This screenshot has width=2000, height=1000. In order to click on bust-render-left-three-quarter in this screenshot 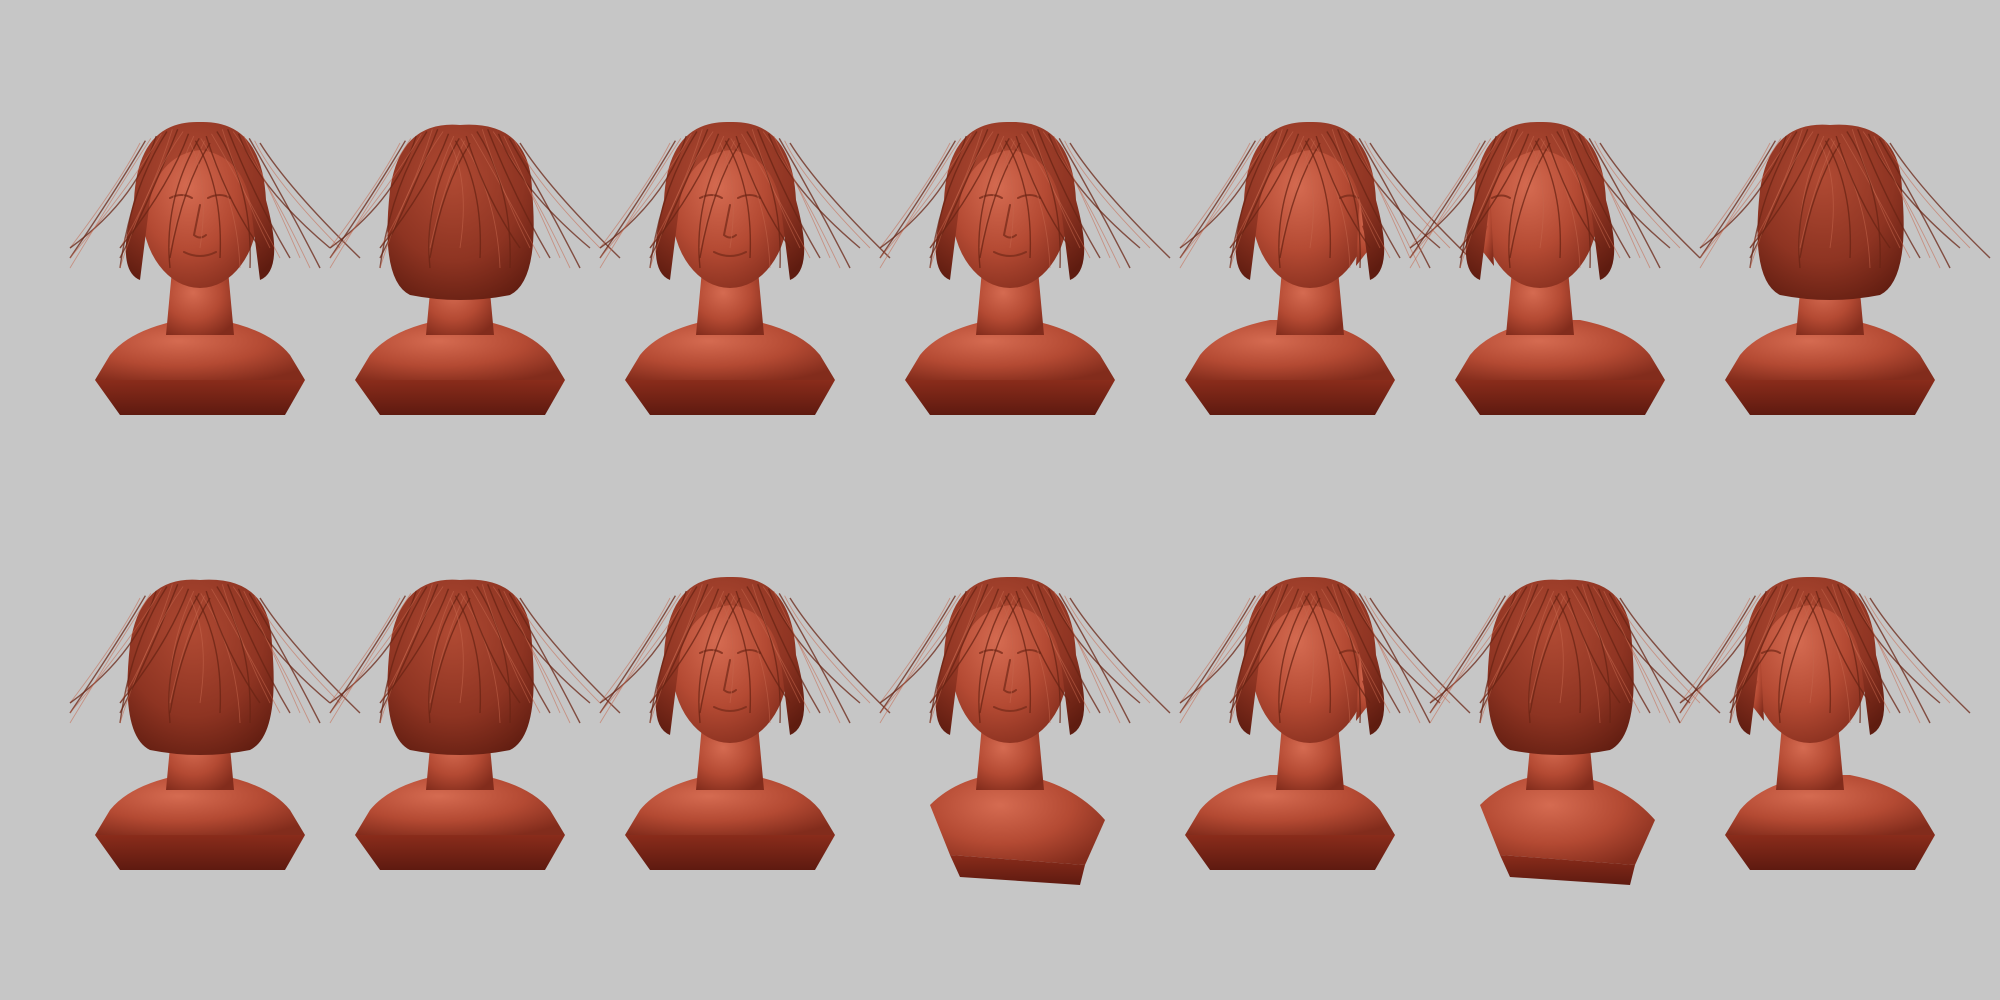, I will do `click(1555, 260)`.